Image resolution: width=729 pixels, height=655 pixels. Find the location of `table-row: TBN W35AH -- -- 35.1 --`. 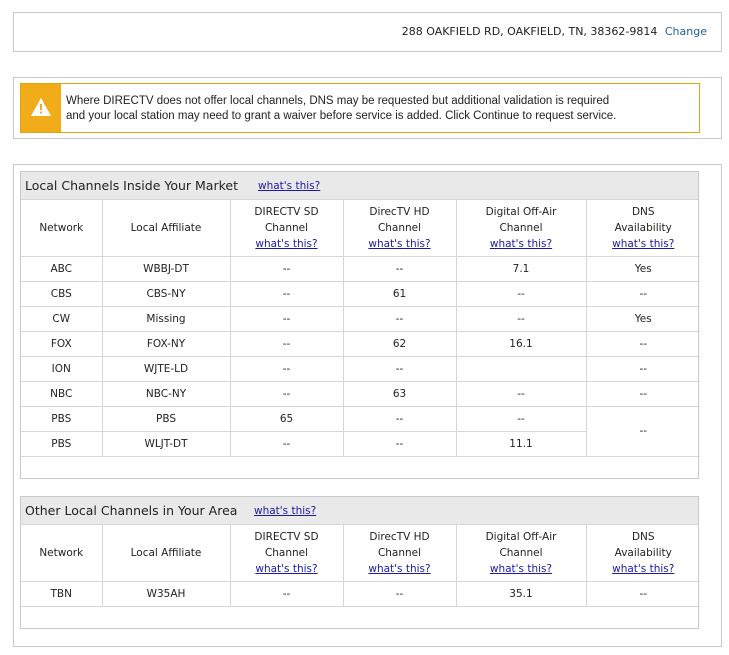

table-row: TBN W35AH -- -- 35.1 -- is located at coordinates (360, 593).